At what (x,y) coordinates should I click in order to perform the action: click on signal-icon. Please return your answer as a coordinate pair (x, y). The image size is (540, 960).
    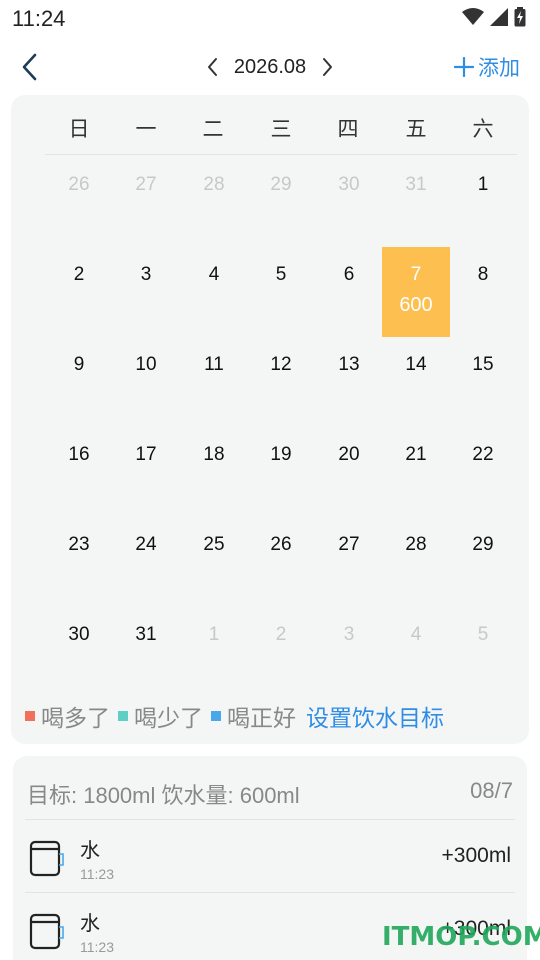
    Looking at the image, I should click on (499, 17).